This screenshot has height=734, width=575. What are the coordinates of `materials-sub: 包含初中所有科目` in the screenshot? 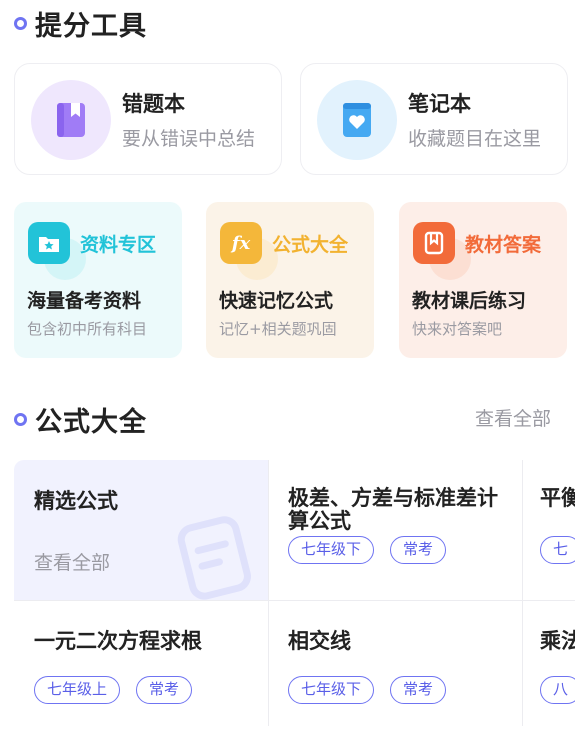 It's located at (87, 329).